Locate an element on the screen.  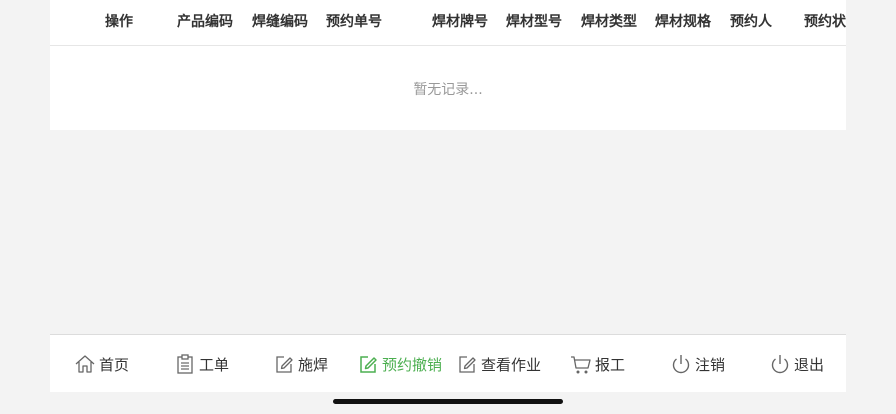
column-header-status: 预约状 is located at coordinates (825, 22).